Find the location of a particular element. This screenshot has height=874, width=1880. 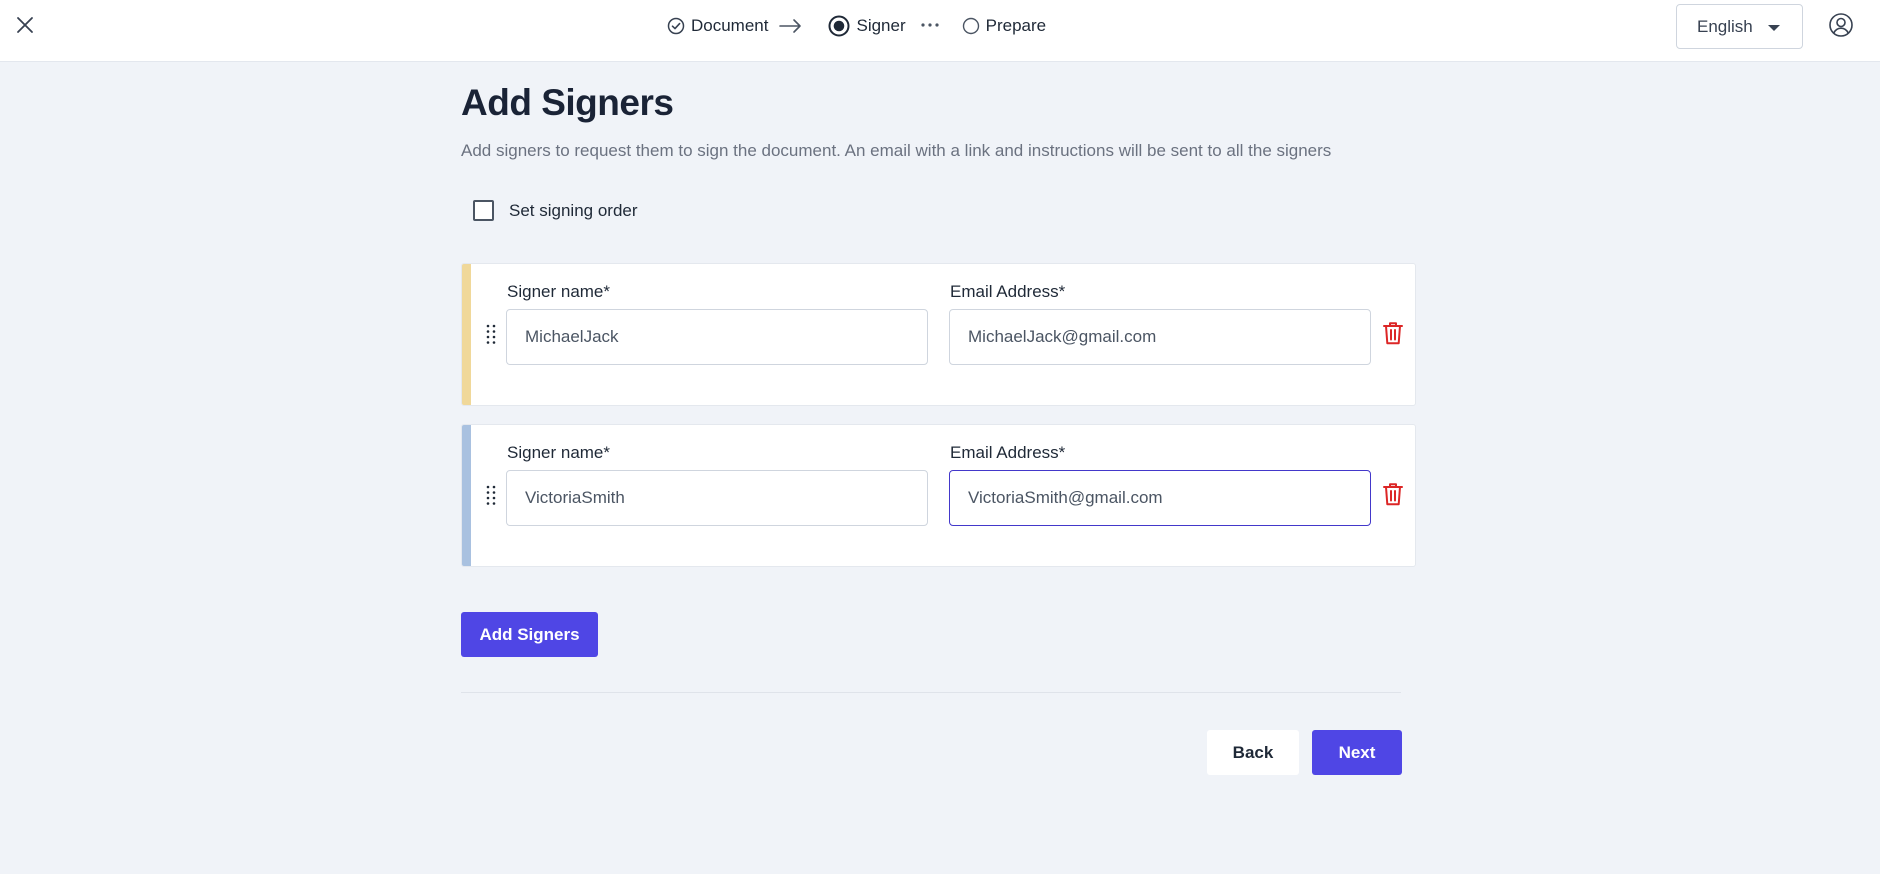

page-title: Add Signers is located at coordinates (567, 102).